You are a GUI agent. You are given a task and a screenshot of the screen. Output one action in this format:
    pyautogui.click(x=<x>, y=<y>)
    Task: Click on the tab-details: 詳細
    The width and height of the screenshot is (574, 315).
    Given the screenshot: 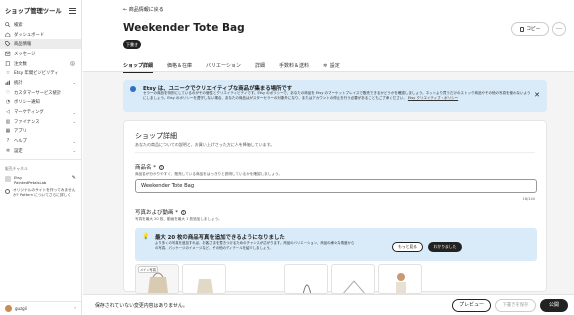 What is the action you would take?
    pyautogui.click(x=260, y=66)
    